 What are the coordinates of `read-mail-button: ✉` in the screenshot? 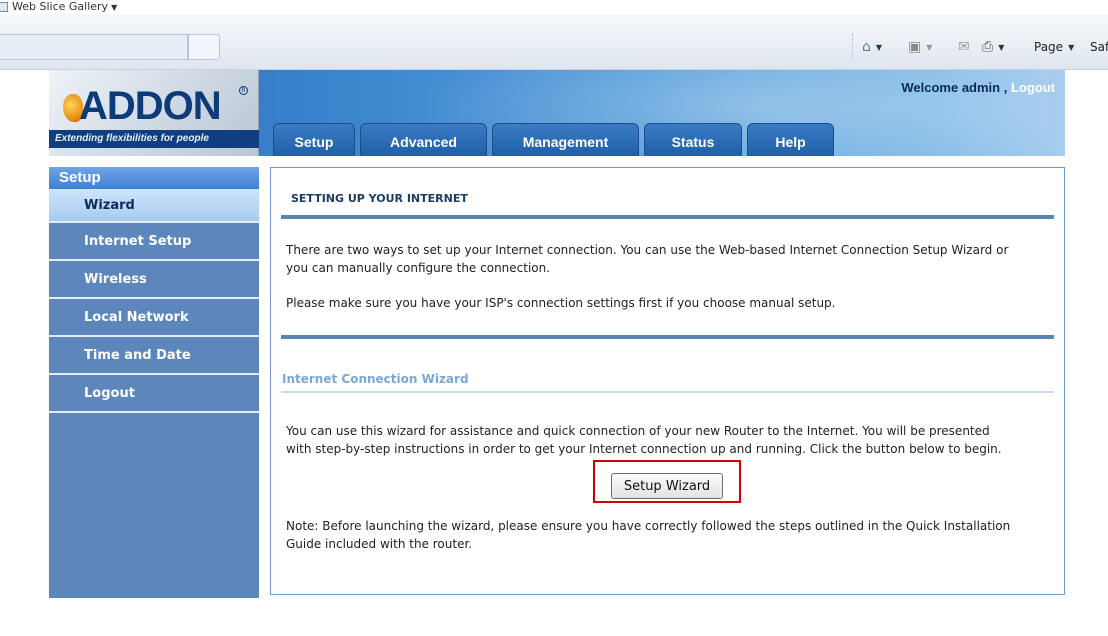 It's located at (964, 47).